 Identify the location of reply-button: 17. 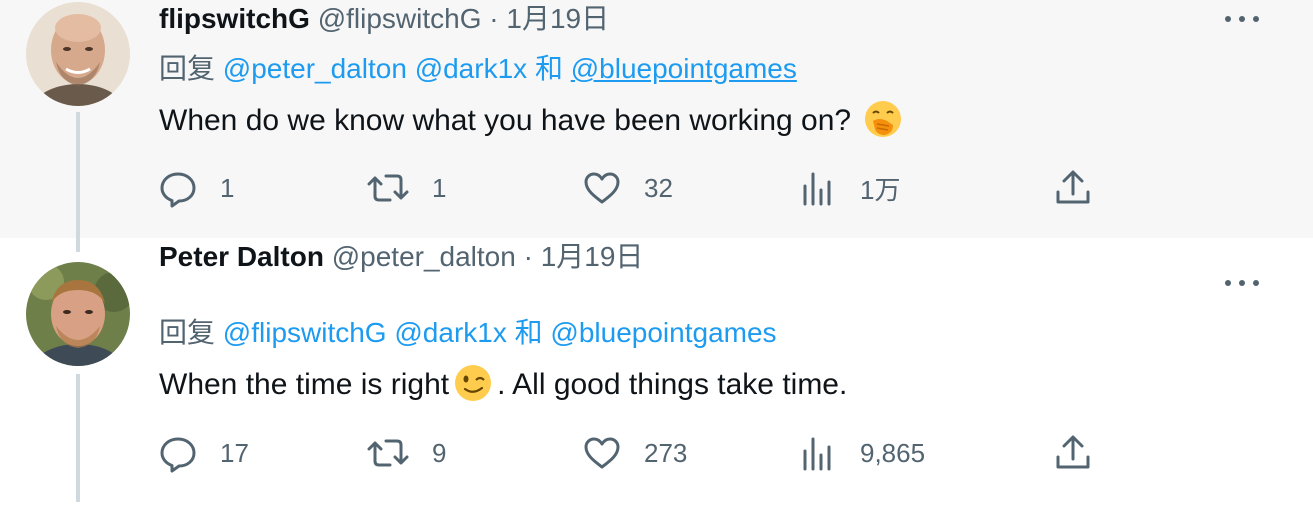
(203, 453).